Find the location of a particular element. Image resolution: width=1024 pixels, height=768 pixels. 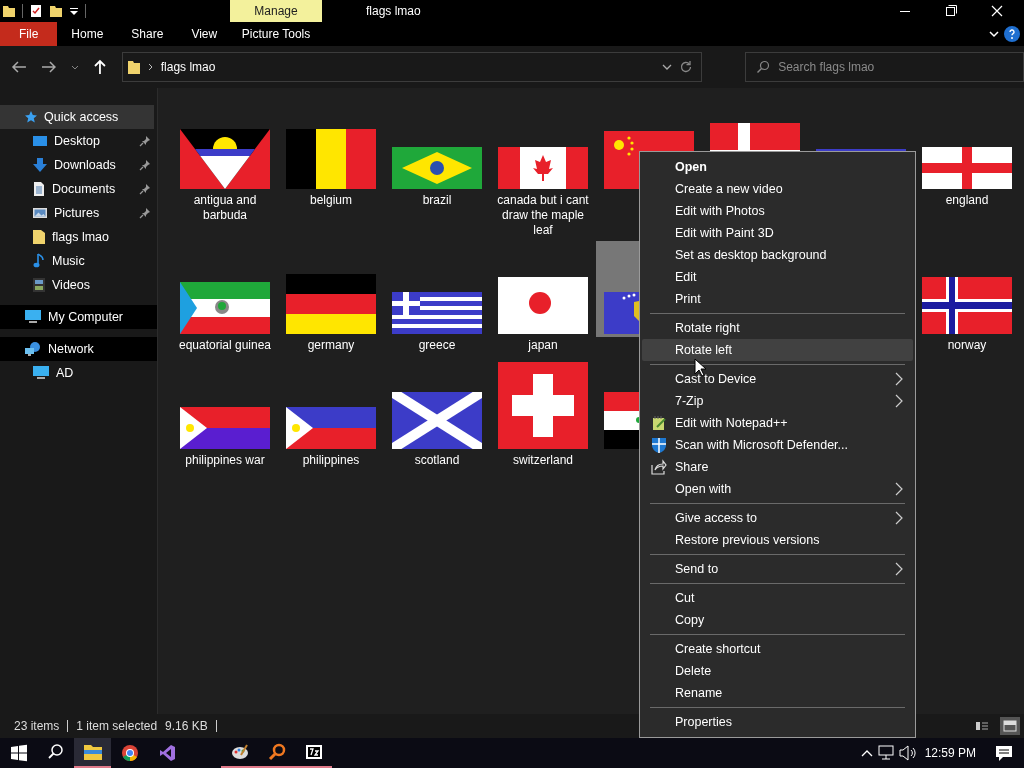

file-item: germany is located at coordinates (331, 298).